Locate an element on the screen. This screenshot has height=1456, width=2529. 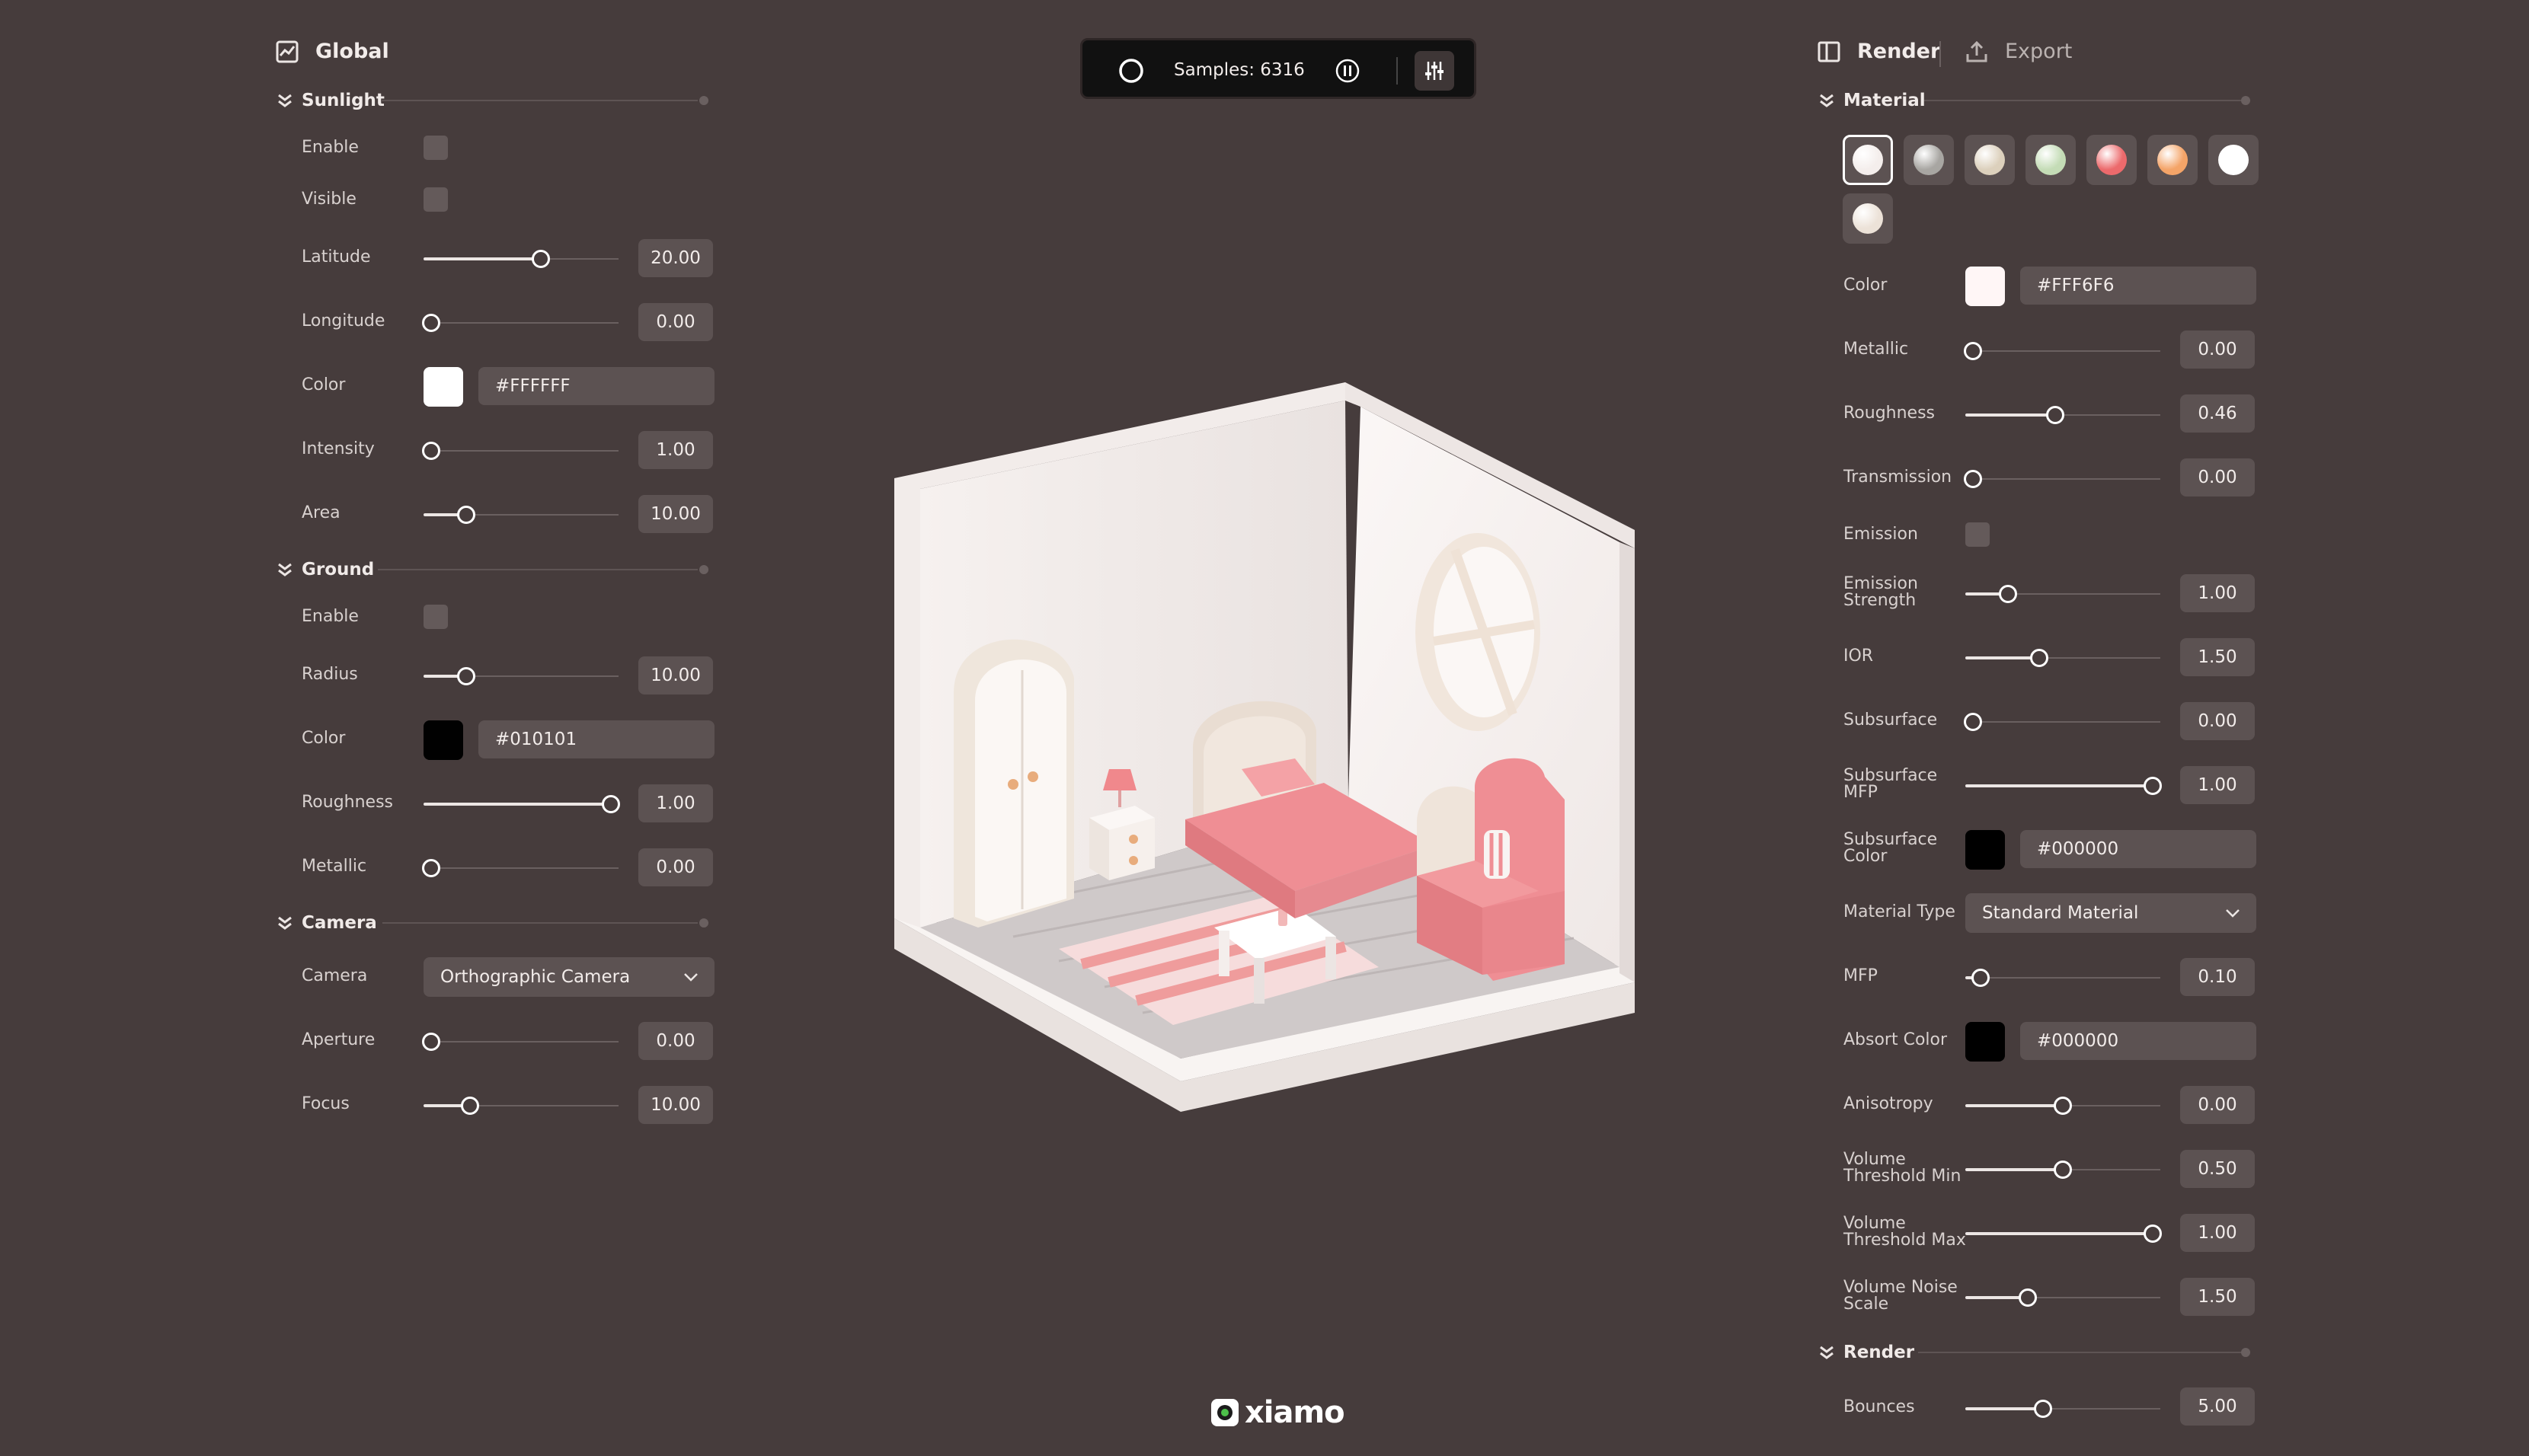
emission-checkbox is located at coordinates (1977, 534).